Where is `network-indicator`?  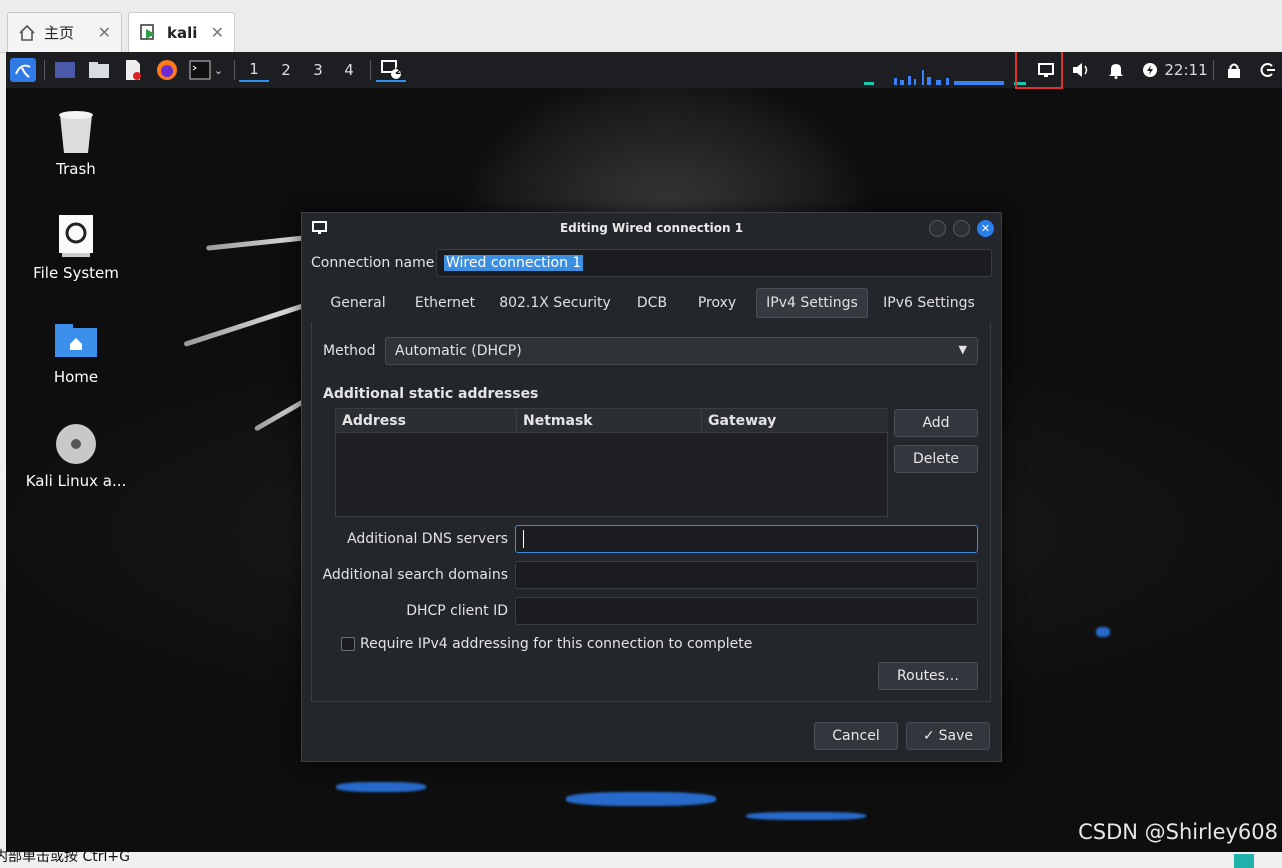 network-indicator is located at coordinates (1046, 70).